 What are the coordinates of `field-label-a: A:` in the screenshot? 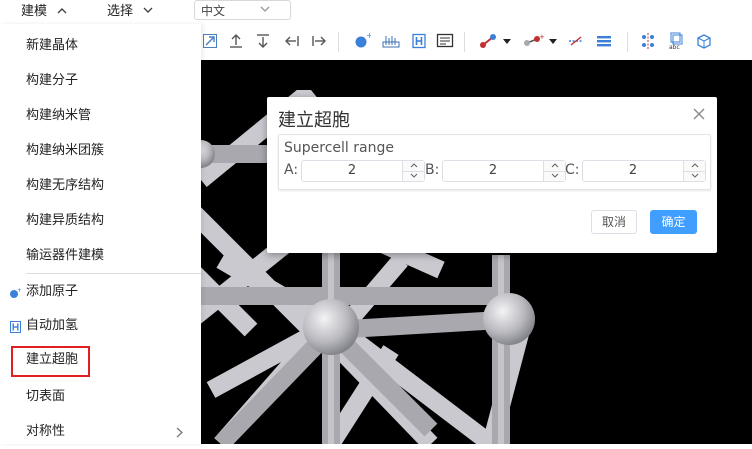 It's located at (291, 170).